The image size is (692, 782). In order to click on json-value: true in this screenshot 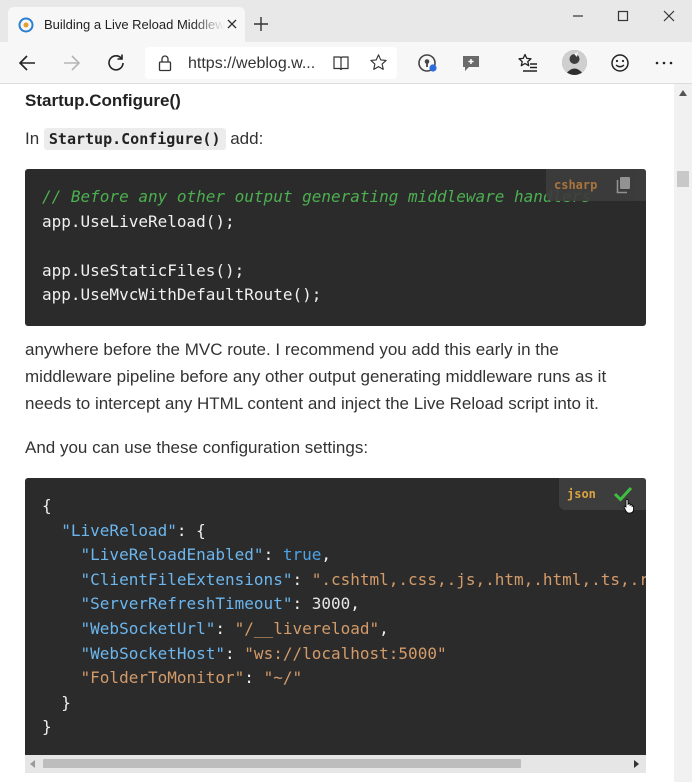, I will do `click(302, 555)`.